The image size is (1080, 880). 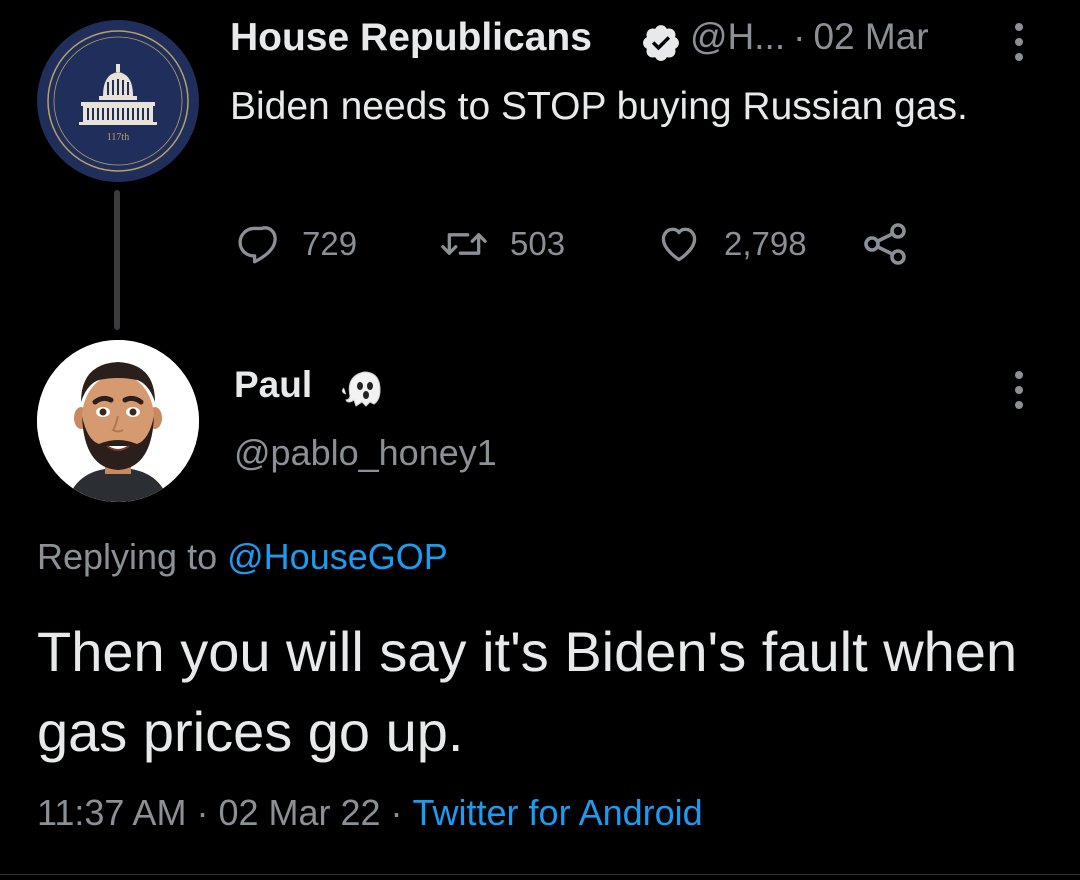 What do you see at coordinates (464, 244) in the screenshot?
I see `retweet-icon` at bounding box center [464, 244].